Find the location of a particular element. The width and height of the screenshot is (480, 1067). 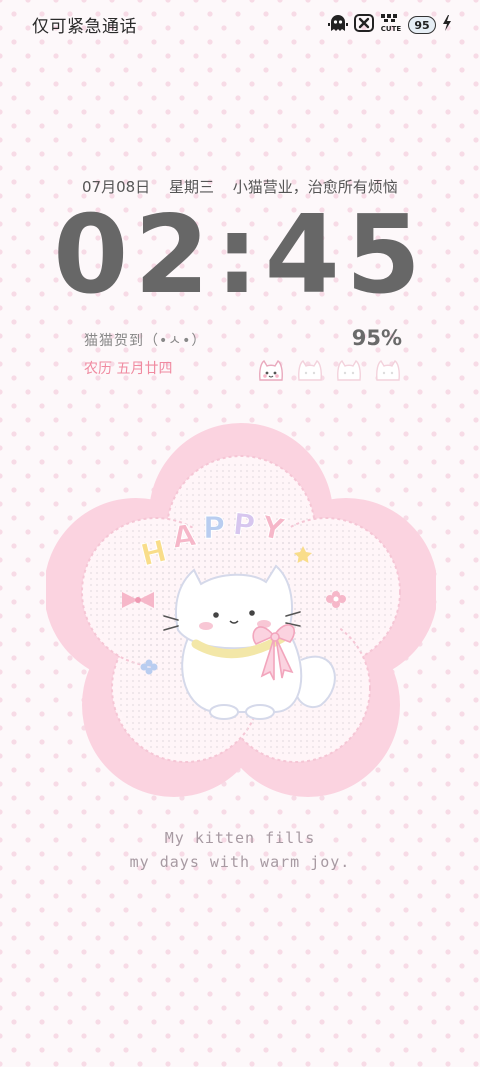

status-icons: CUTE 95 is located at coordinates (390, 25).